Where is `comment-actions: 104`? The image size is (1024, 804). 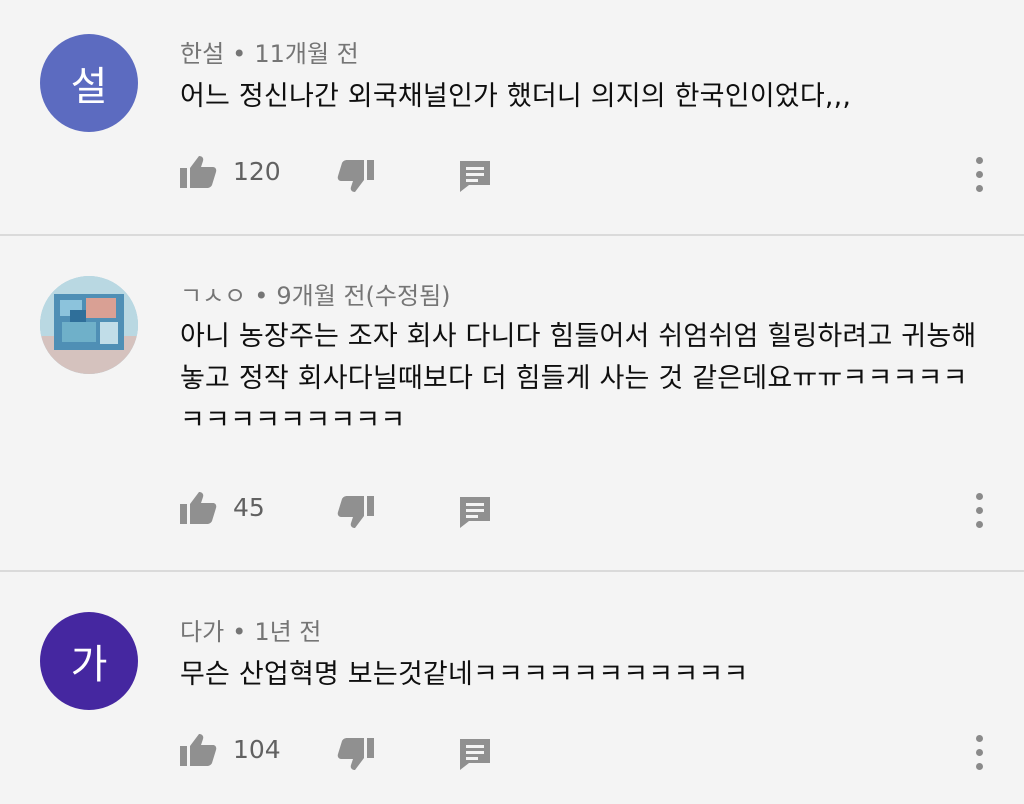
comment-actions: 104 is located at coordinates (512, 755).